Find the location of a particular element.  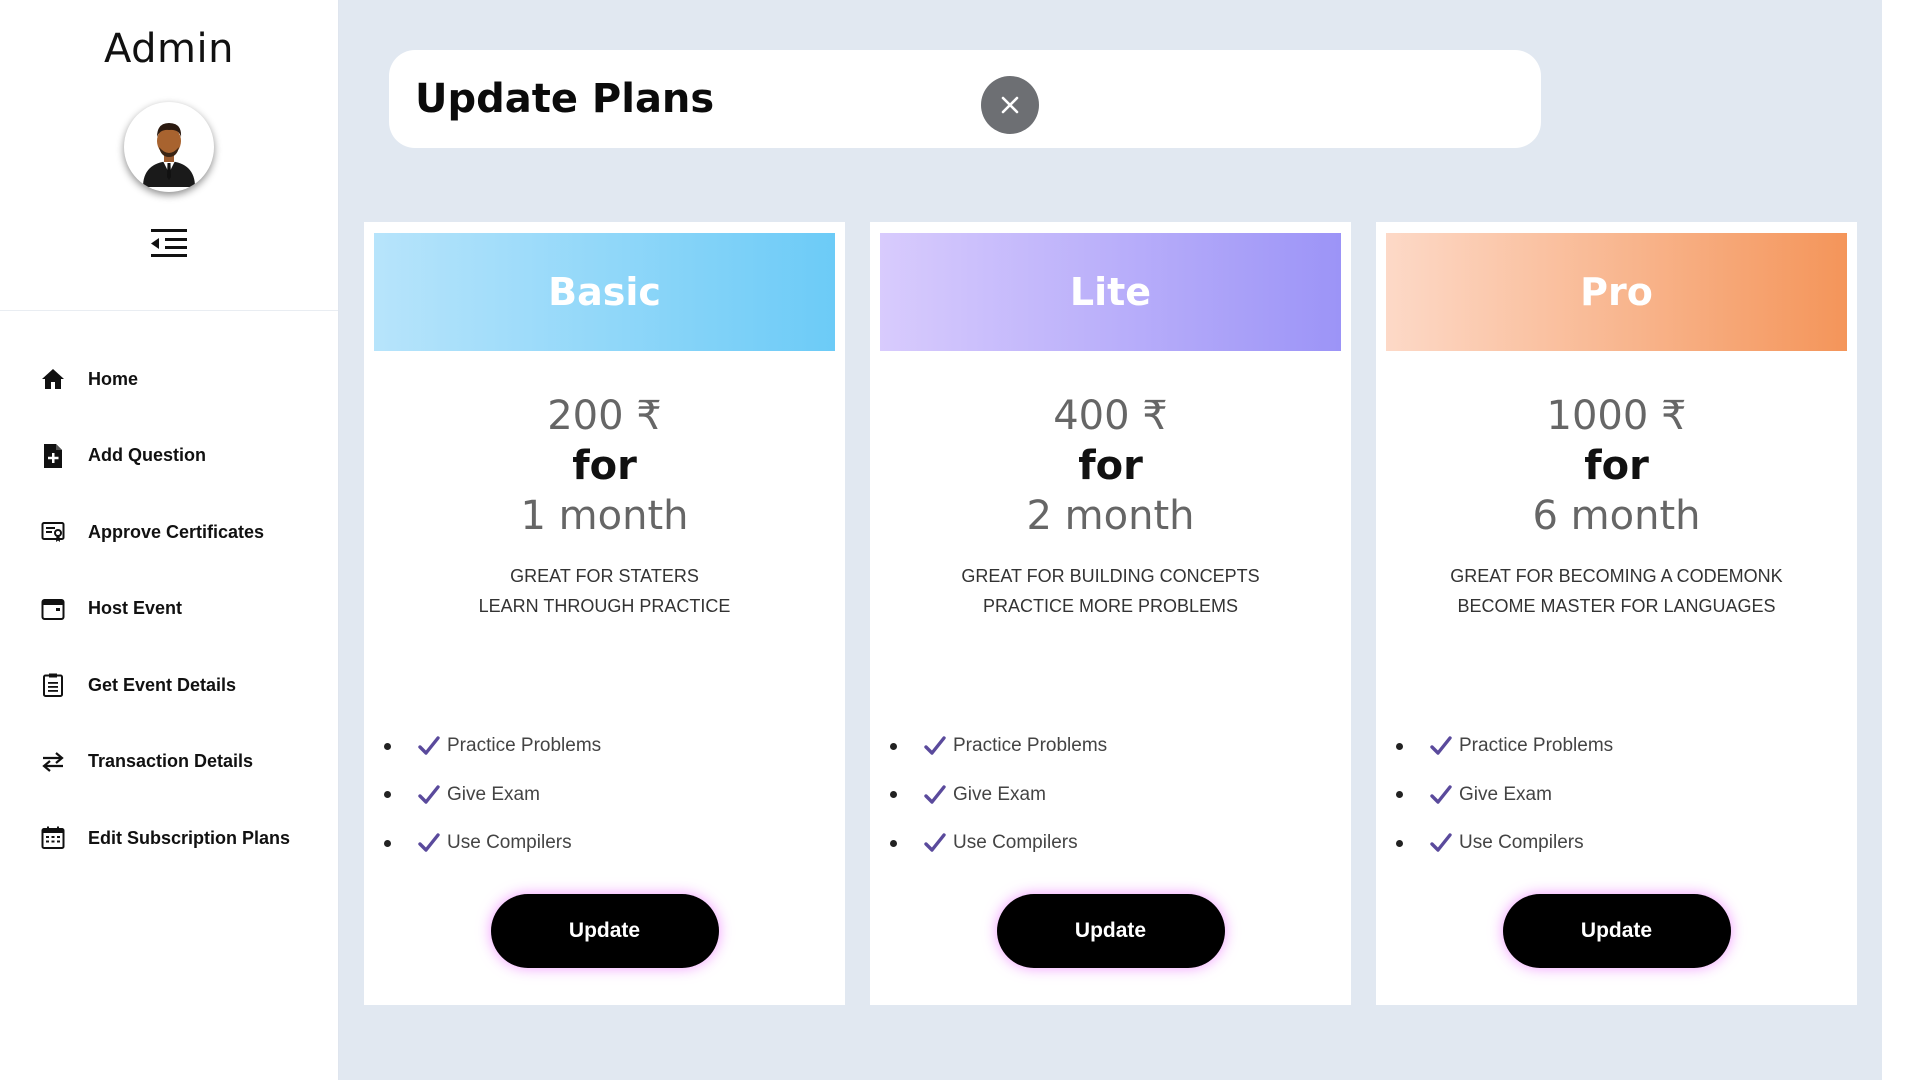

plan-price: 1000 ₹ is located at coordinates (1616, 416).